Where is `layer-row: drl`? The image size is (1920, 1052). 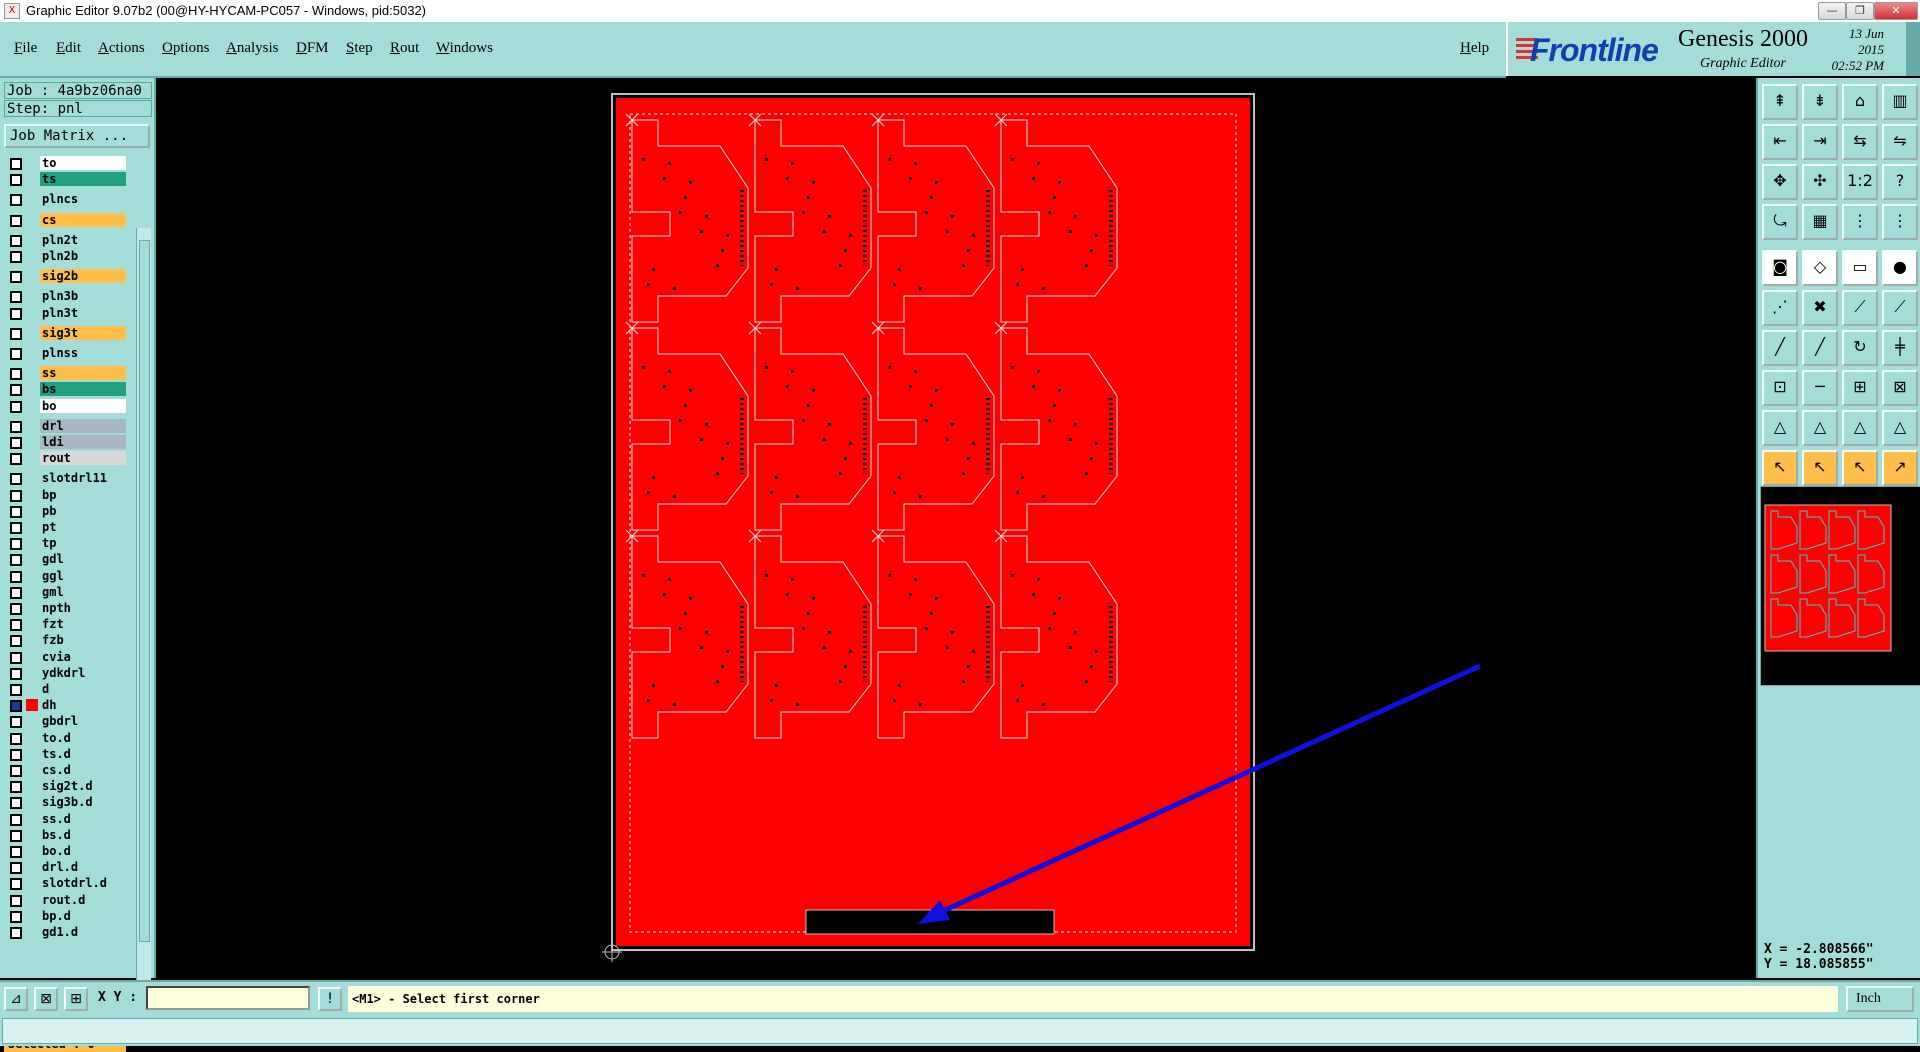
layer-row: drl is located at coordinates (66, 425).